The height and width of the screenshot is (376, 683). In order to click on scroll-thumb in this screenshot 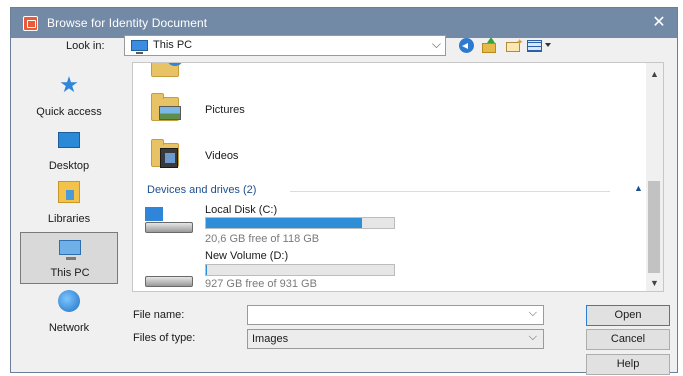, I will do `click(654, 227)`.